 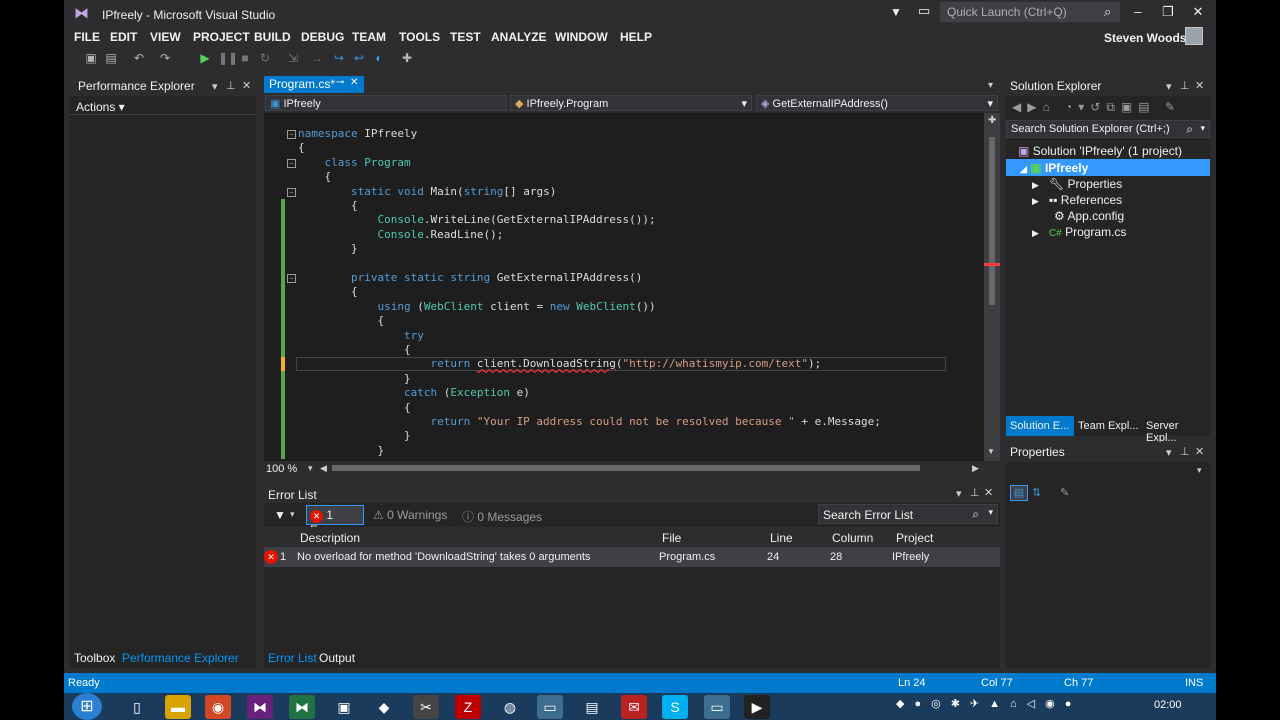 What do you see at coordinates (280, 515) in the screenshot?
I see `filter-icon: ▼` at bounding box center [280, 515].